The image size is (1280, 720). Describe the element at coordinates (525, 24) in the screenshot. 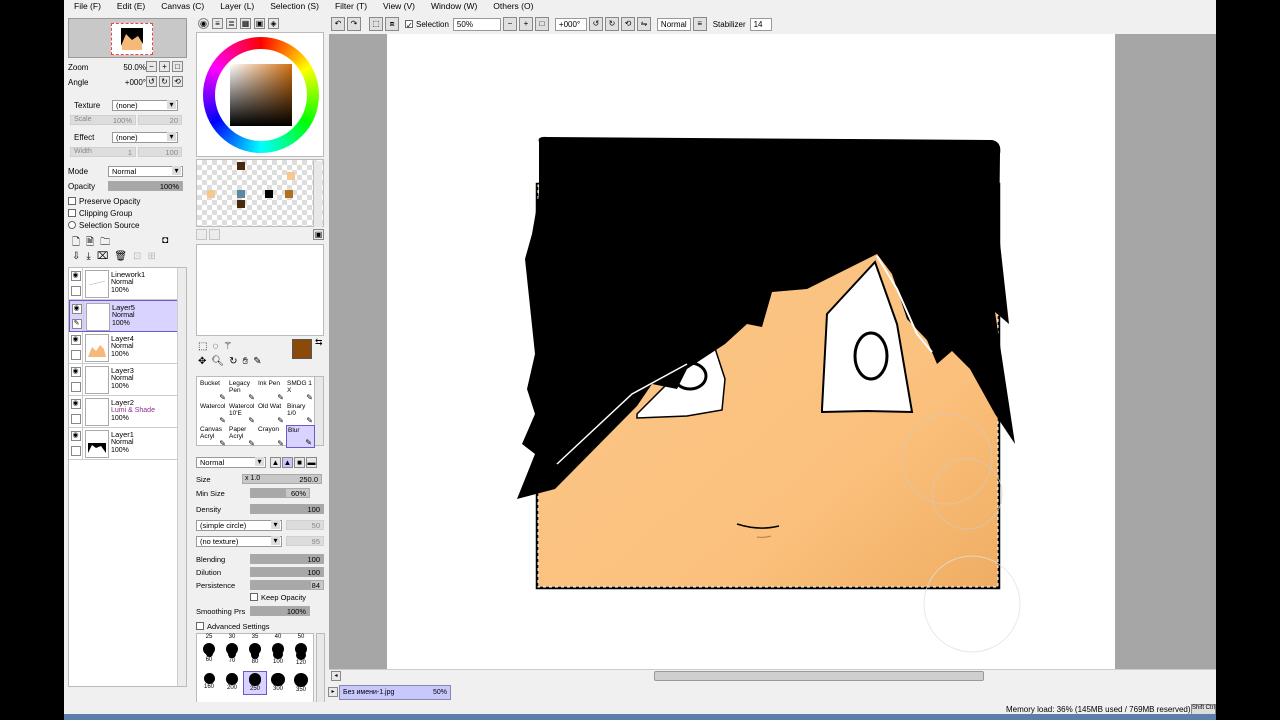

I see `zoom-in-icon: +` at that location.